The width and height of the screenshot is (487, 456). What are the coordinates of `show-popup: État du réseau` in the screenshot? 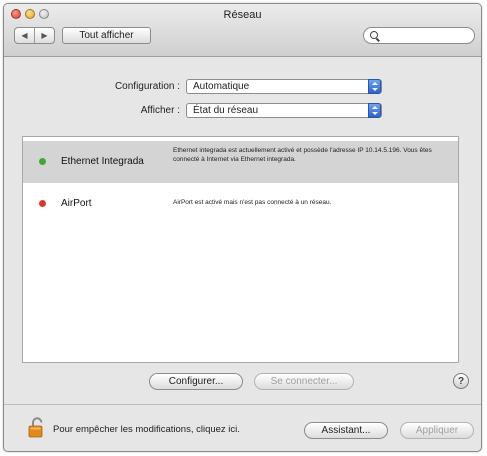 It's located at (284, 110).